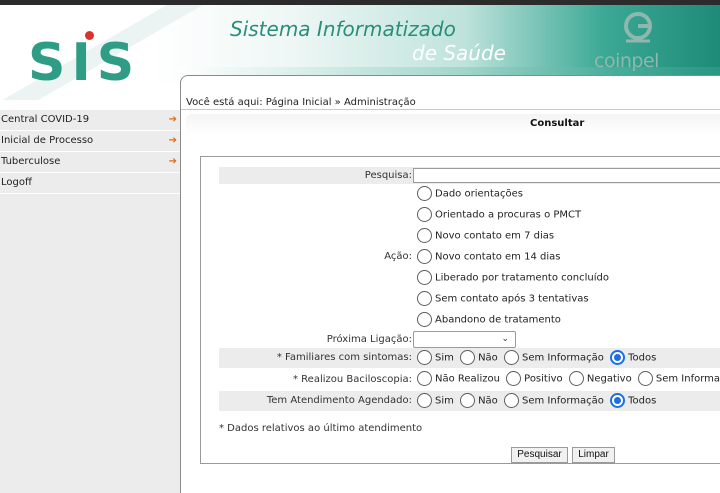 The width and height of the screenshot is (720, 493). What do you see at coordinates (369, 339) in the screenshot?
I see `proxima-ligacao-label: Próxima Ligação:` at bounding box center [369, 339].